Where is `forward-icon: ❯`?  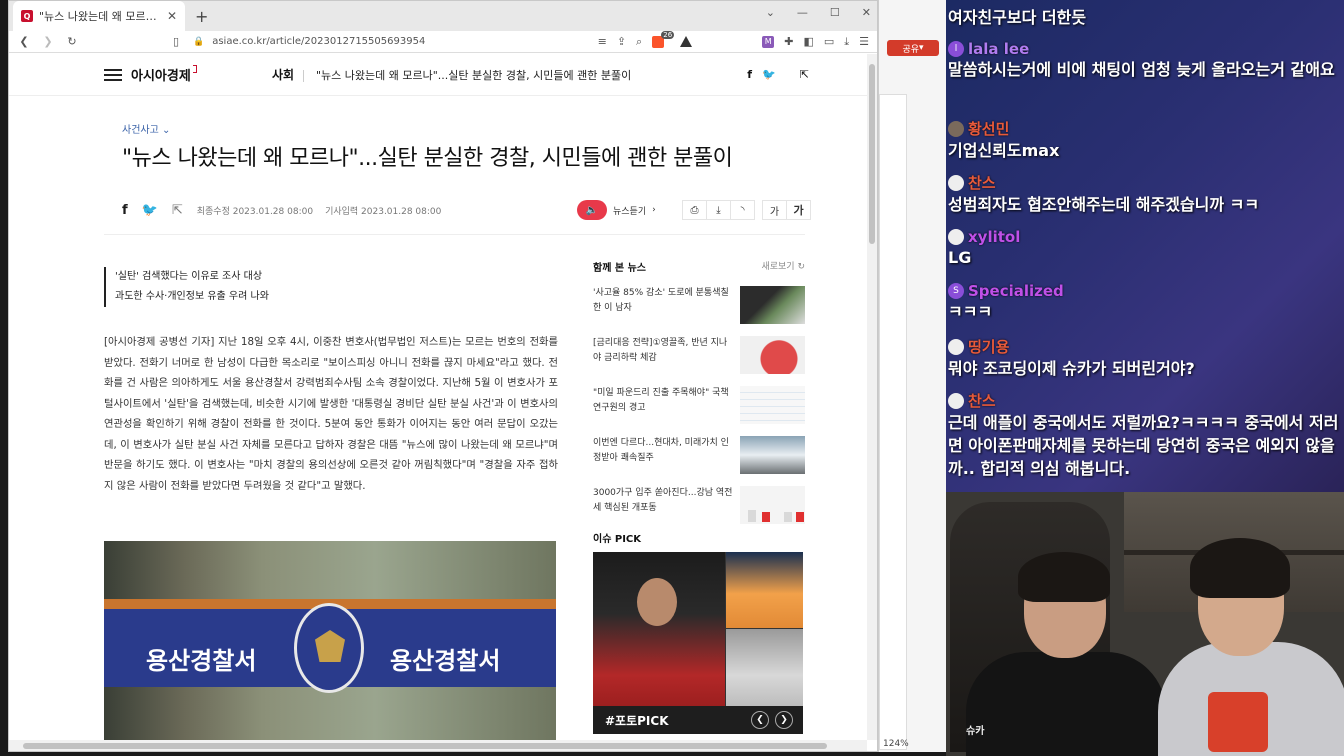 forward-icon: ❯ is located at coordinates (48, 41).